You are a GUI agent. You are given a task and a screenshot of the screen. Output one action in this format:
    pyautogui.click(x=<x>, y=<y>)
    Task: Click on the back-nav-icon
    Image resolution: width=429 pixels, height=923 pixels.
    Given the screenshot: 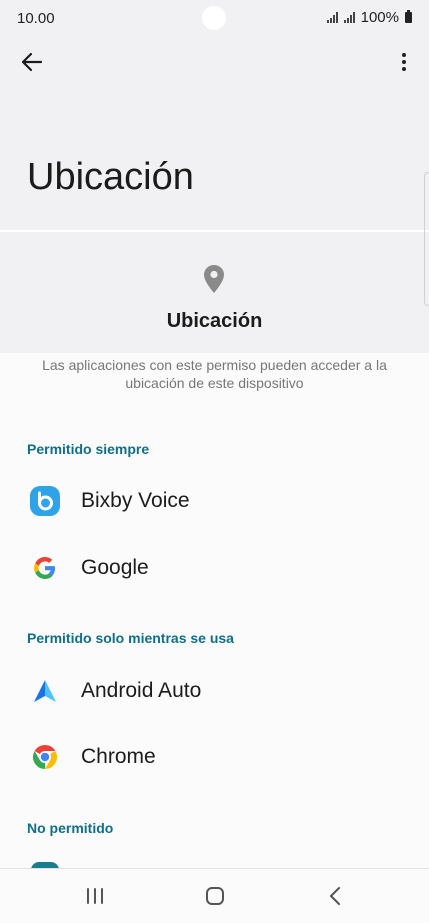 What is the action you would take?
    pyautogui.click(x=335, y=896)
    